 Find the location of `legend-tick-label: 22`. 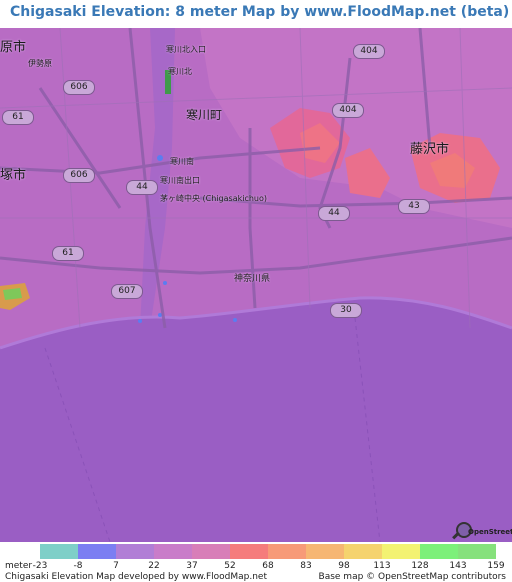

legend-tick-label: 22 is located at coordinates (154, 566).